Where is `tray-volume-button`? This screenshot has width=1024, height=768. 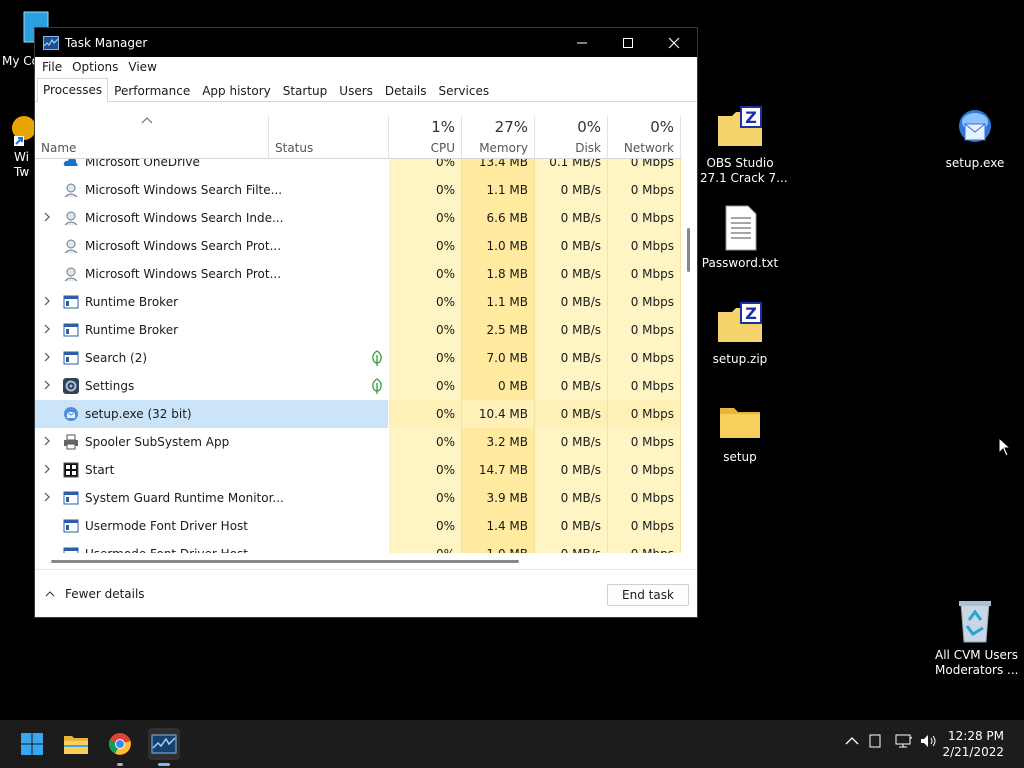 tray-volume-button is located at coordinates (929, 743).